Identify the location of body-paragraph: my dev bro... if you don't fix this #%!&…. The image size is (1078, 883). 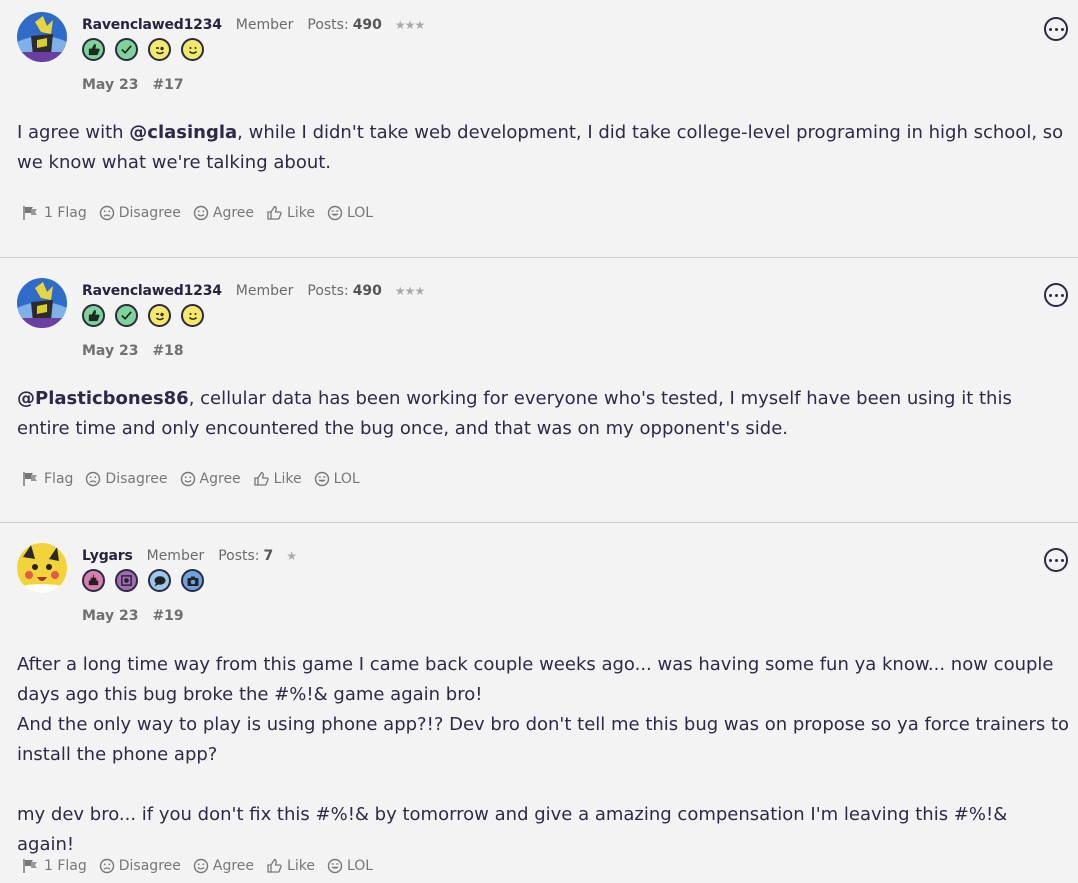
(512, 829).